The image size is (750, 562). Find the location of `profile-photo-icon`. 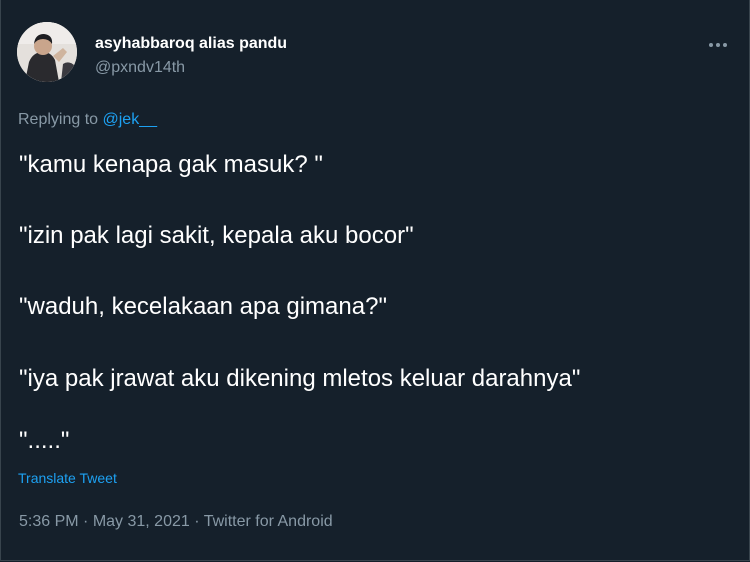

profile-photo-icon is located at coordinates (47, 52).